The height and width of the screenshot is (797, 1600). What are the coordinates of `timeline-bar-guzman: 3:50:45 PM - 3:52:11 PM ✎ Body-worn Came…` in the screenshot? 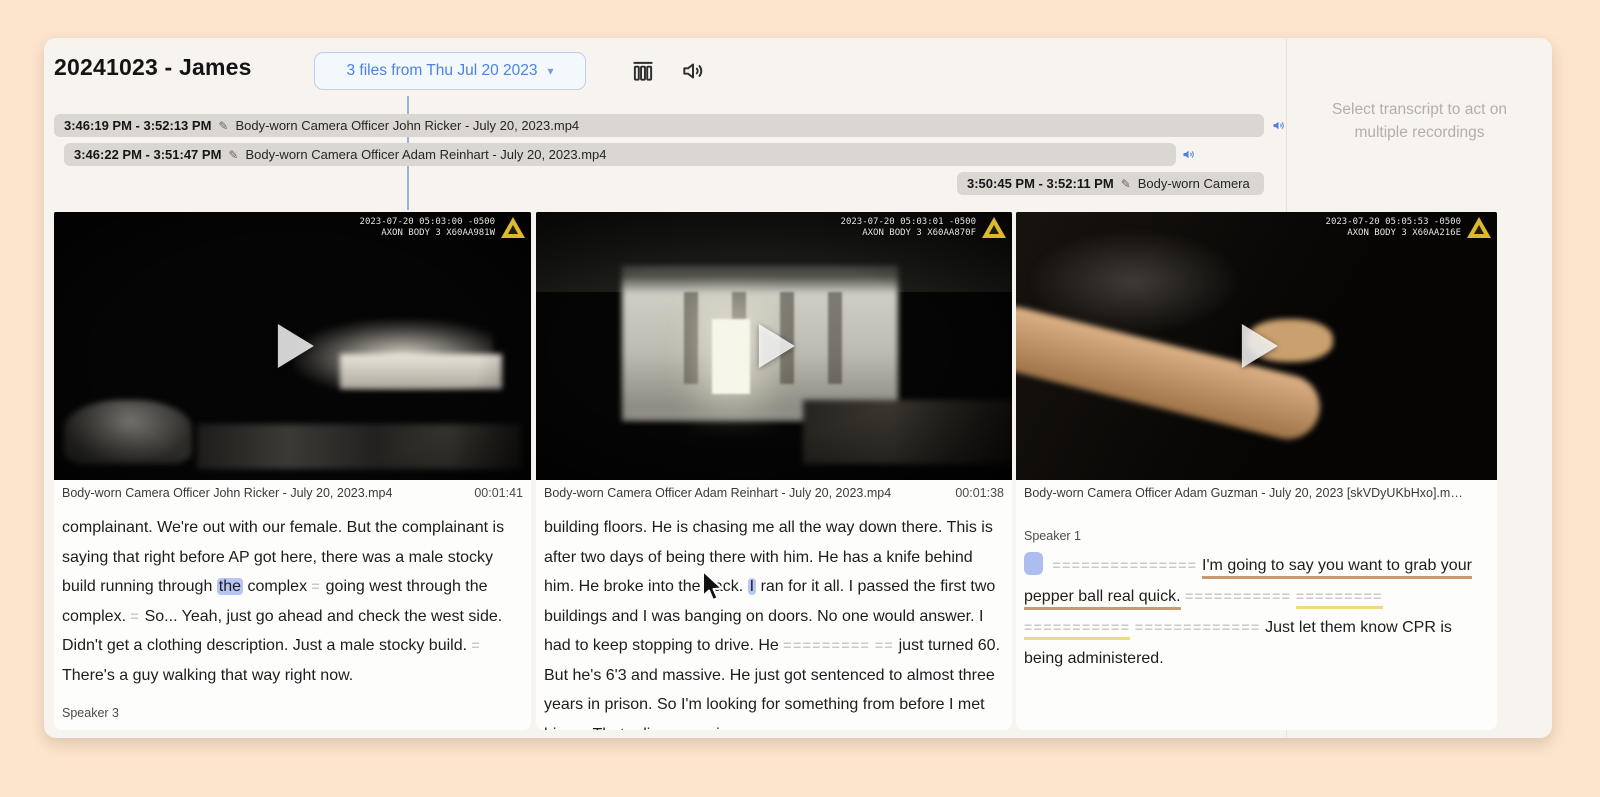 It's located at (1110, 183).